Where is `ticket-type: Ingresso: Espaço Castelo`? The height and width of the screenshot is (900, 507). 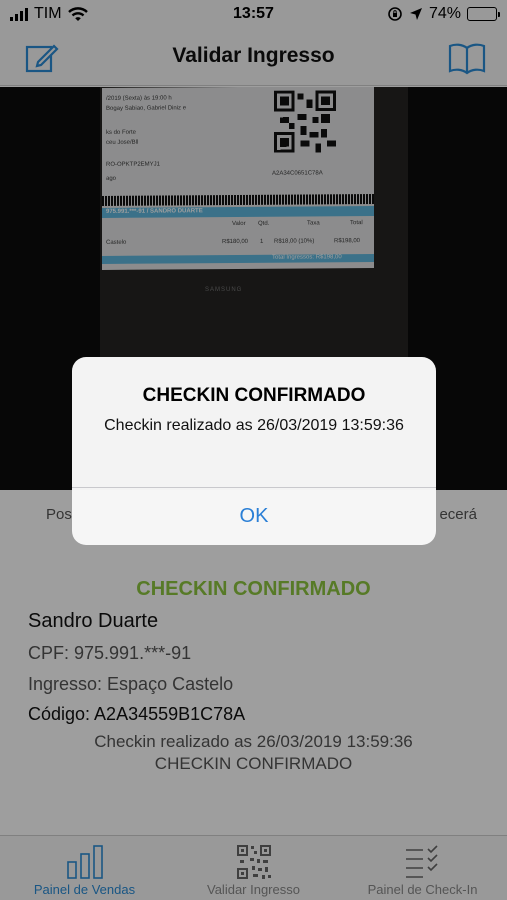
ticket-type: Ingresso: Espaço Castelo is located at coordinates (131, 684).